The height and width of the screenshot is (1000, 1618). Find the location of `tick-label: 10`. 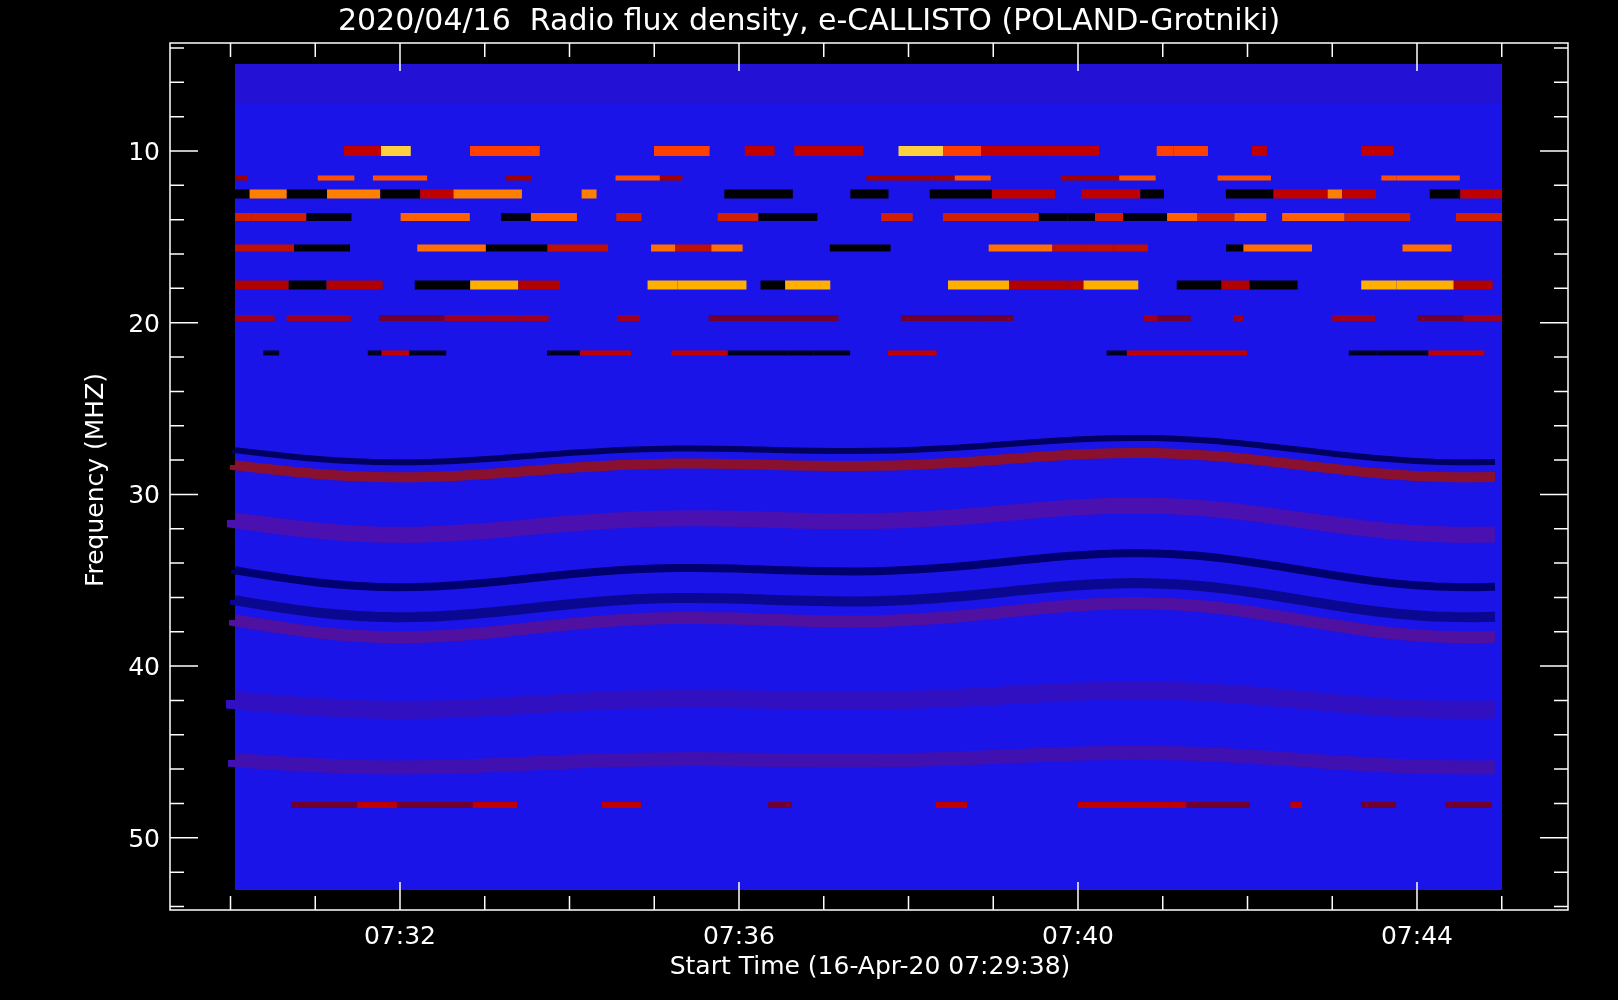

tick-label: 10 is located at coordinates (144, 151).